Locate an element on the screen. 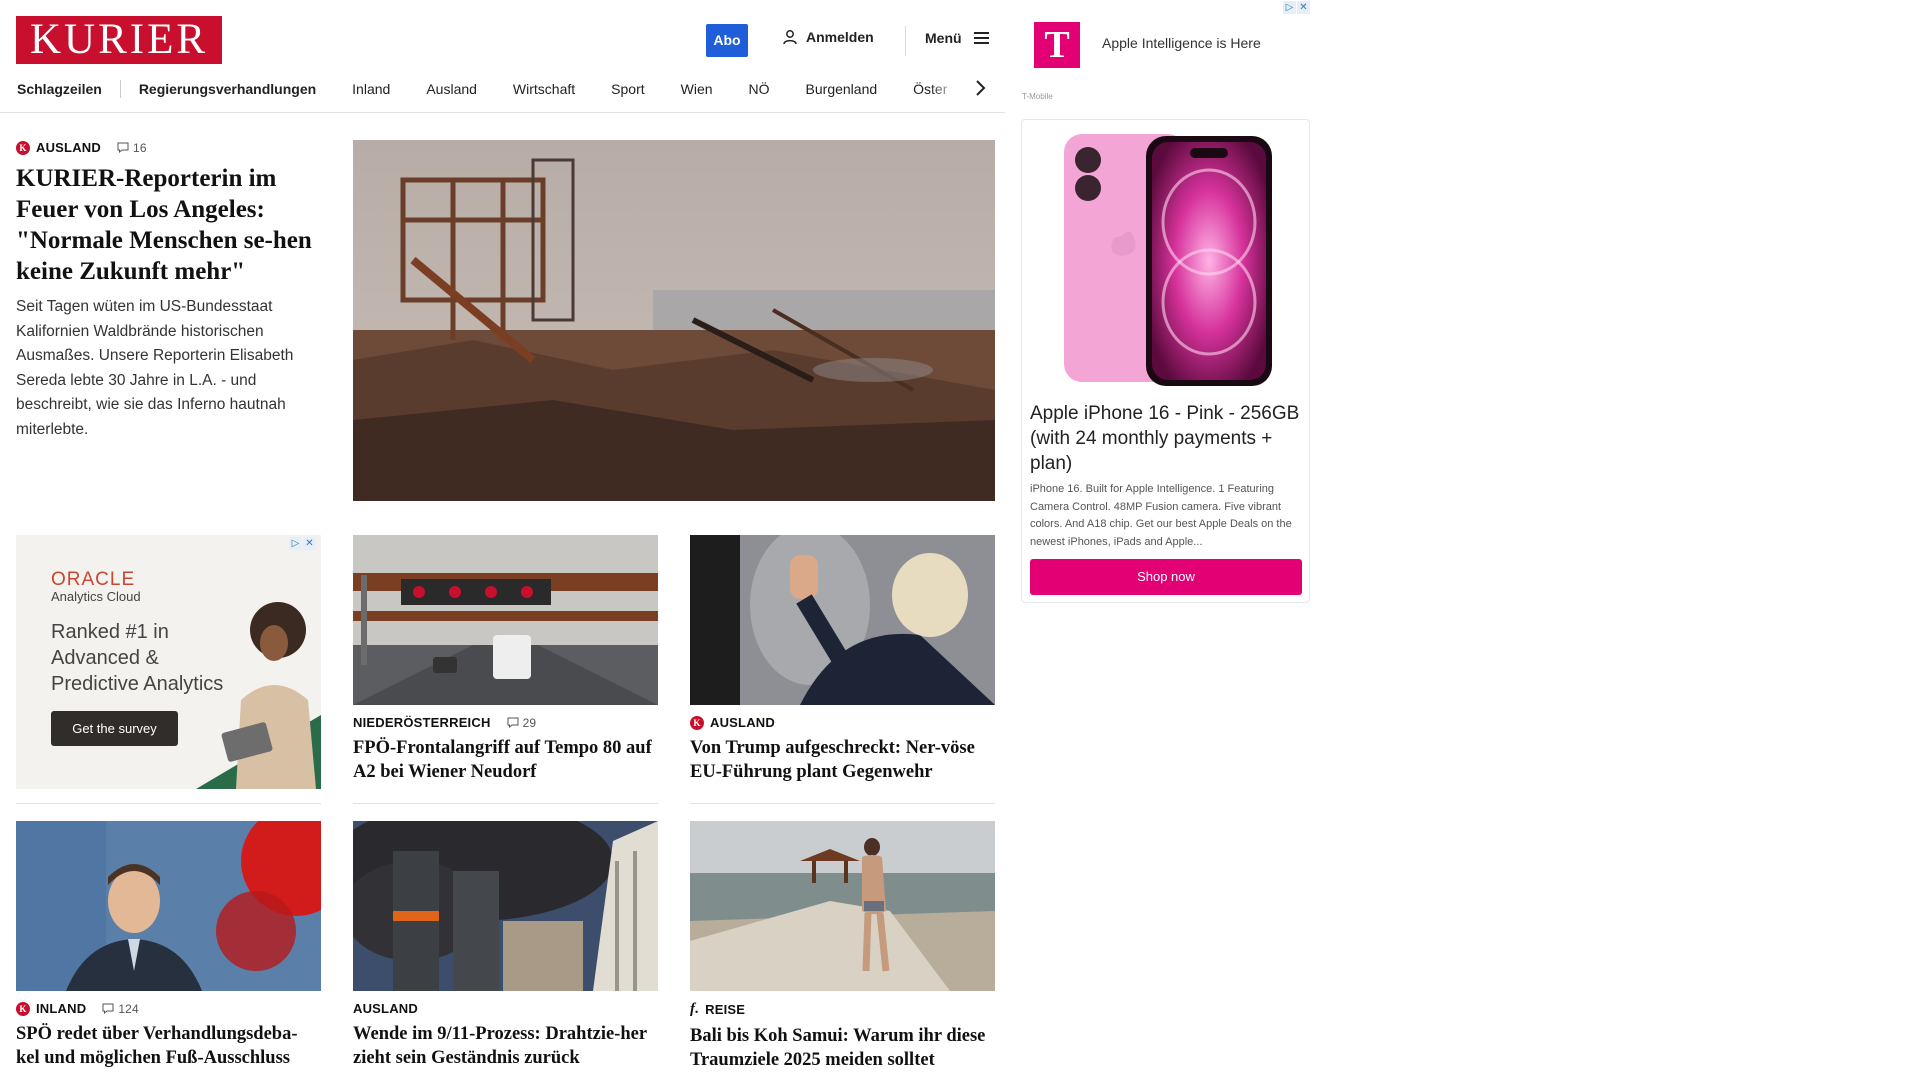 The height and width of the screenshot is (1080, 1920). card-thumb-trump is located at coordinates (842, 620).